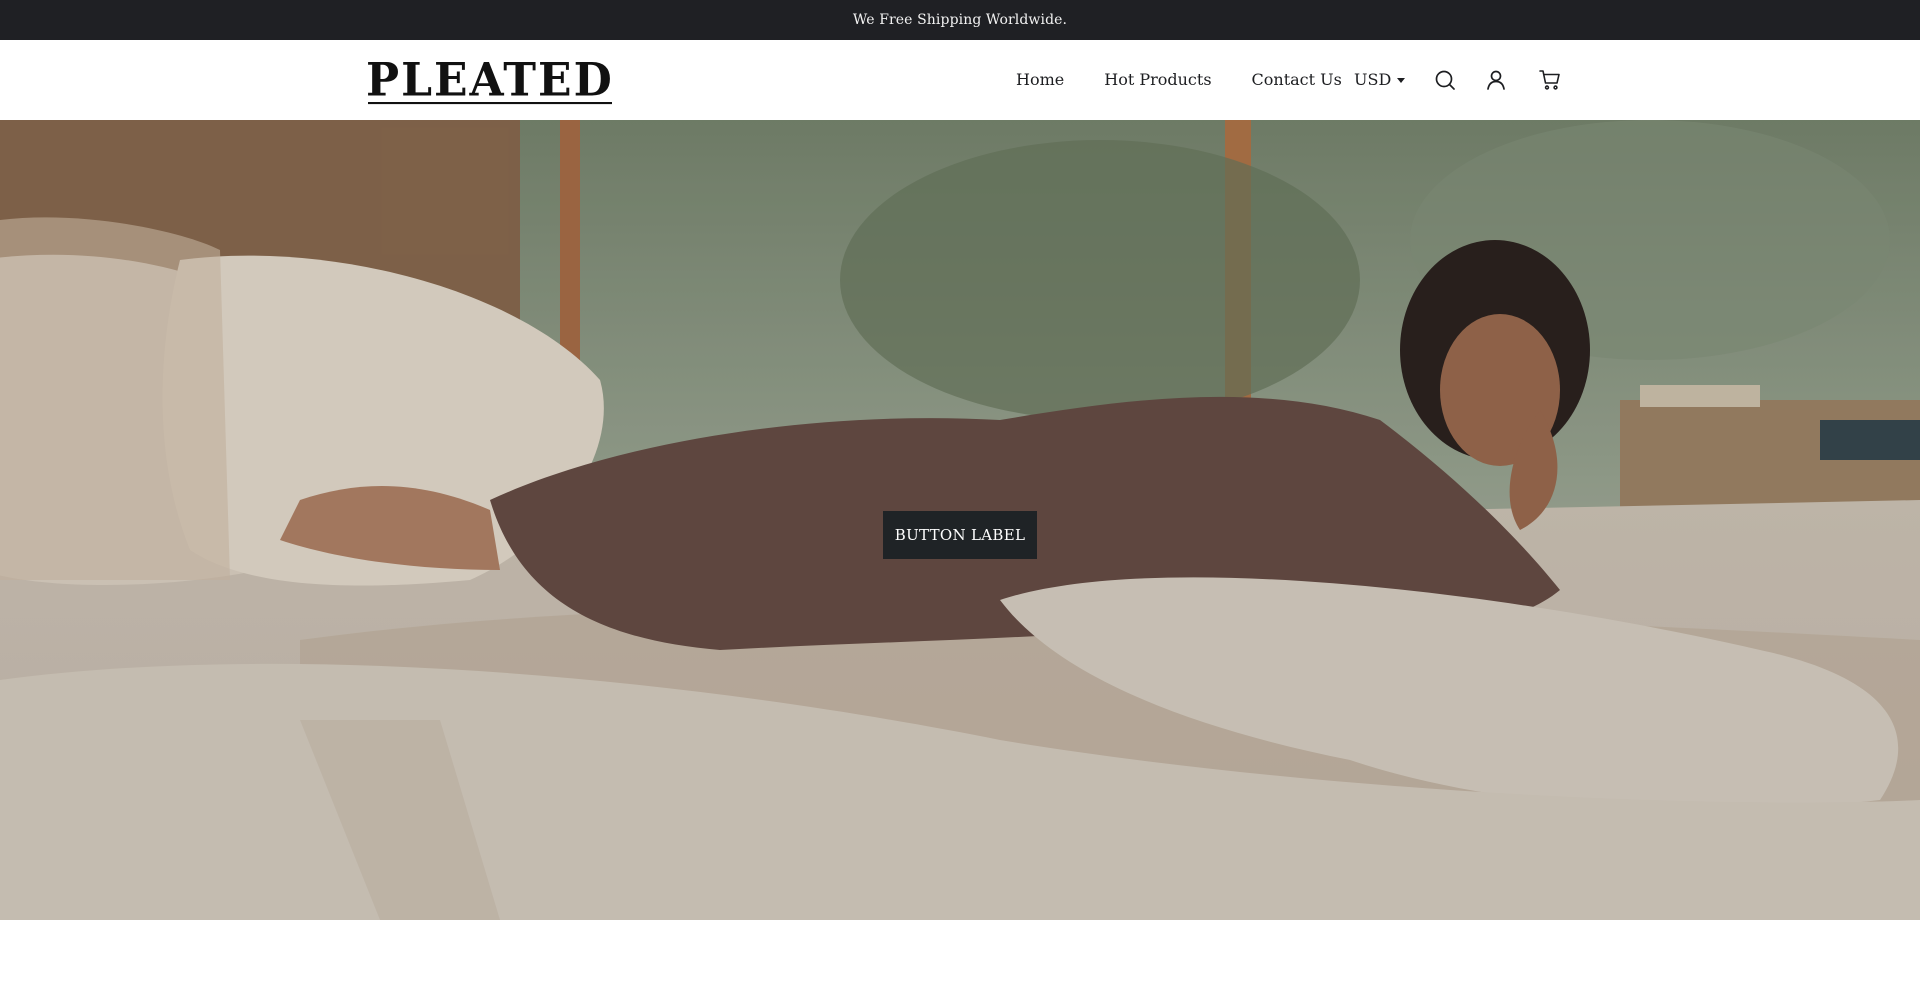 The image size is (1920, 993). What do you see at coordinates (1297, 80) in the screenshot?
I see `nav-contact-us: Contact Us` at bounding box center [1297, 80].